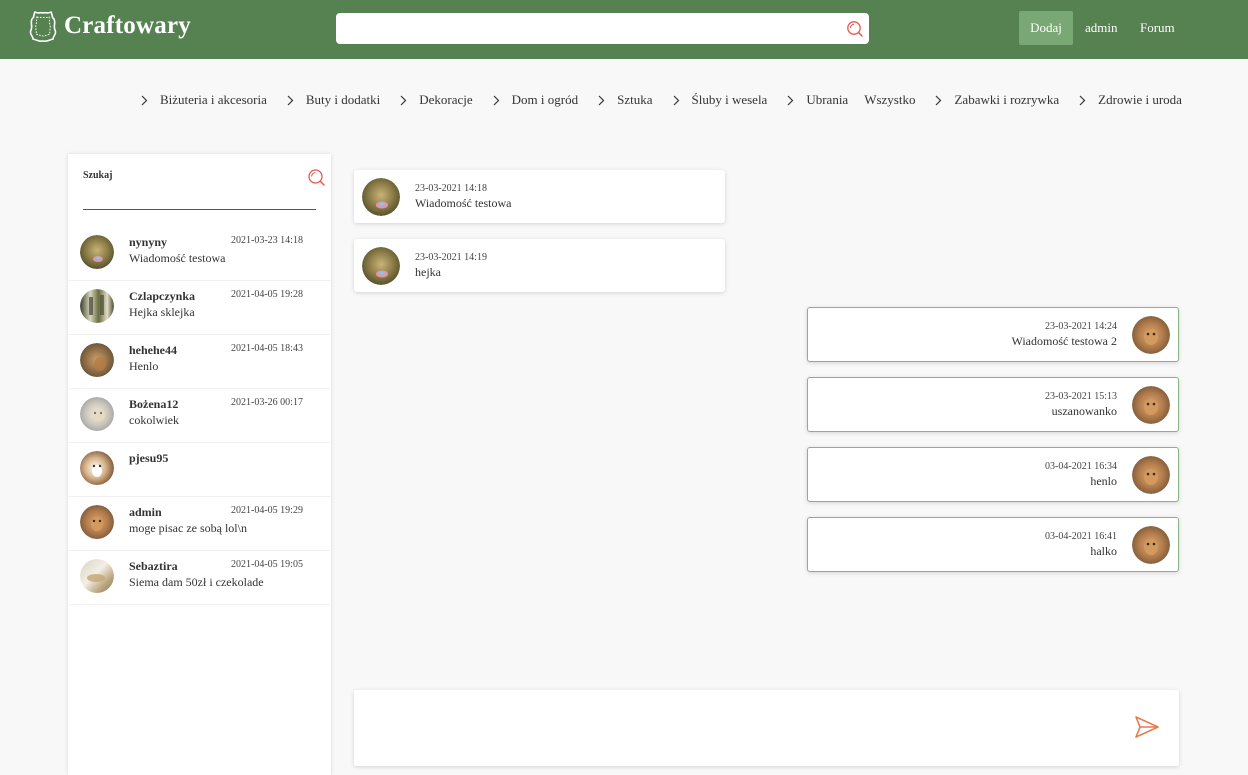  Describe the element at coordinates (729, 99) in the screenshot. I see `category-label: Śluby i wesela` at that location.